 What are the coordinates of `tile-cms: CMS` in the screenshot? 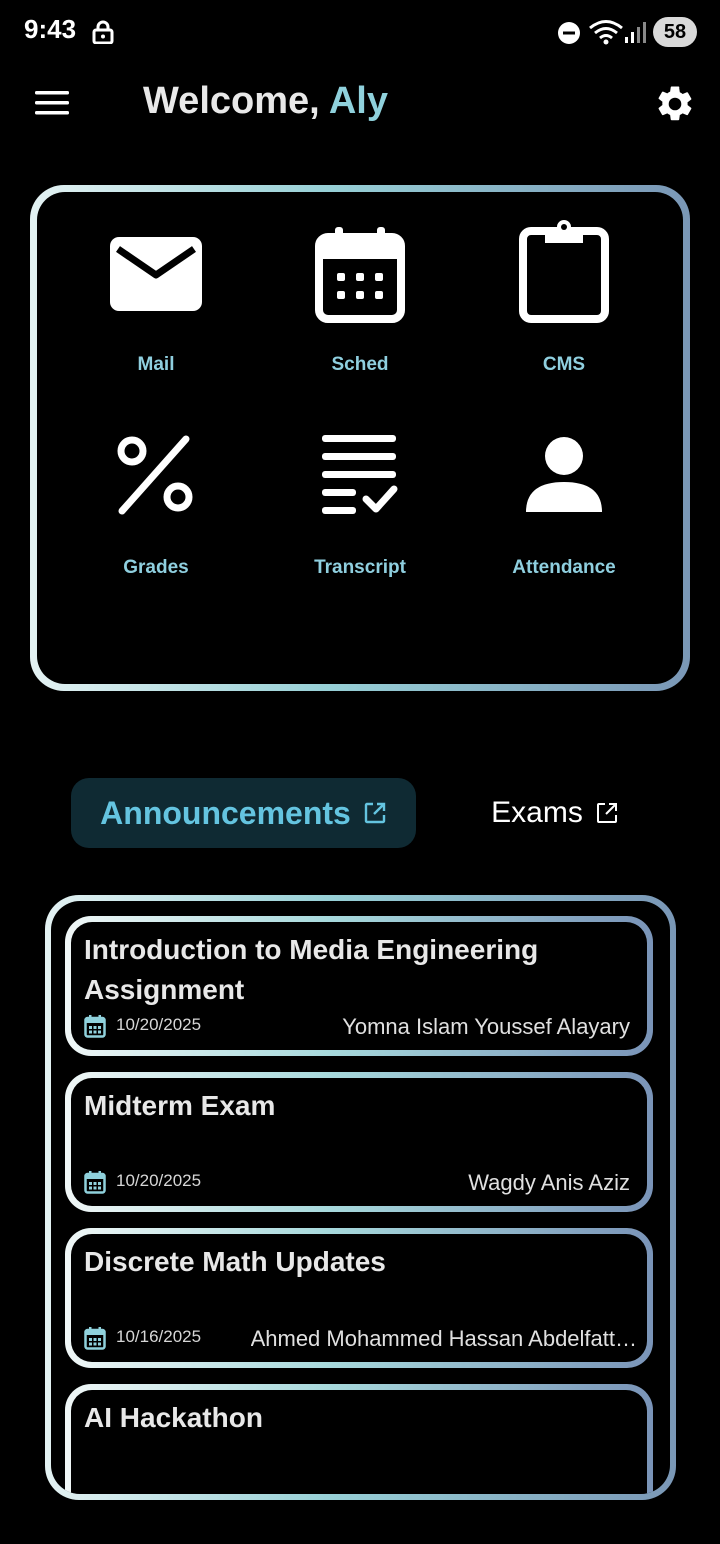 It's located at (564, 311).